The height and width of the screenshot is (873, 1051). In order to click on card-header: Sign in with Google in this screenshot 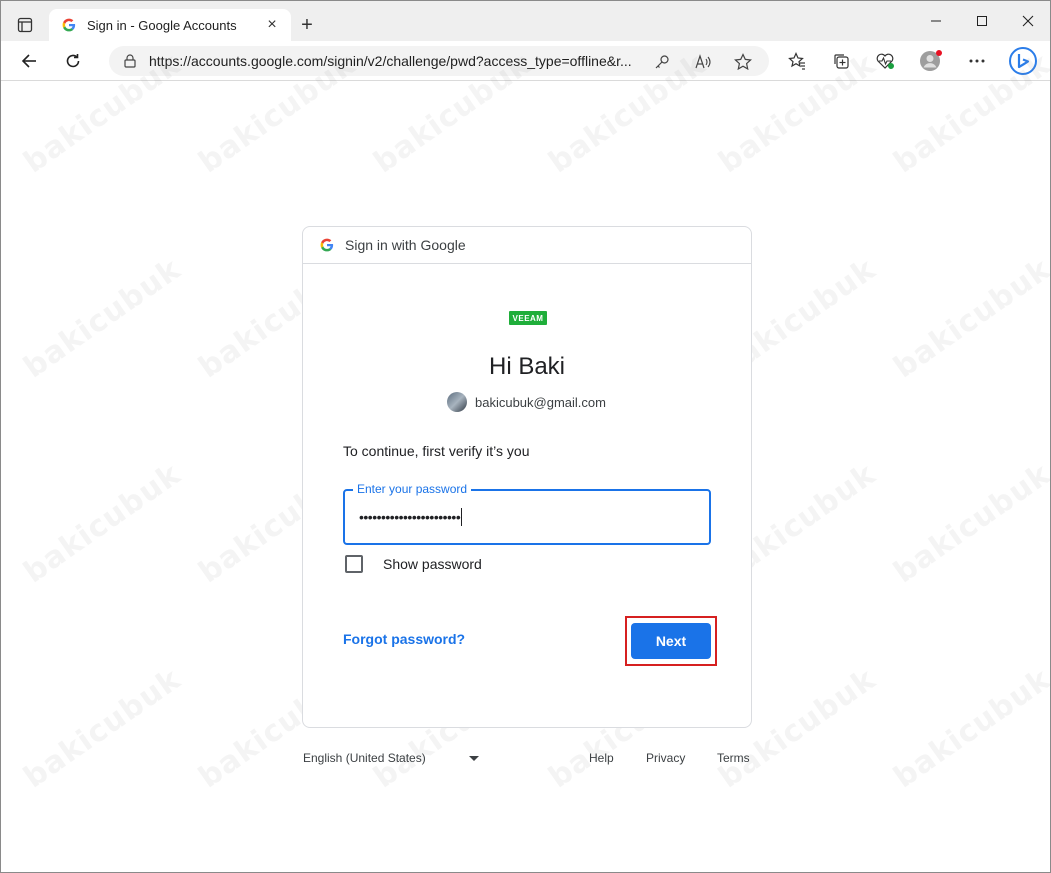, I will do `click(527, 245)`.